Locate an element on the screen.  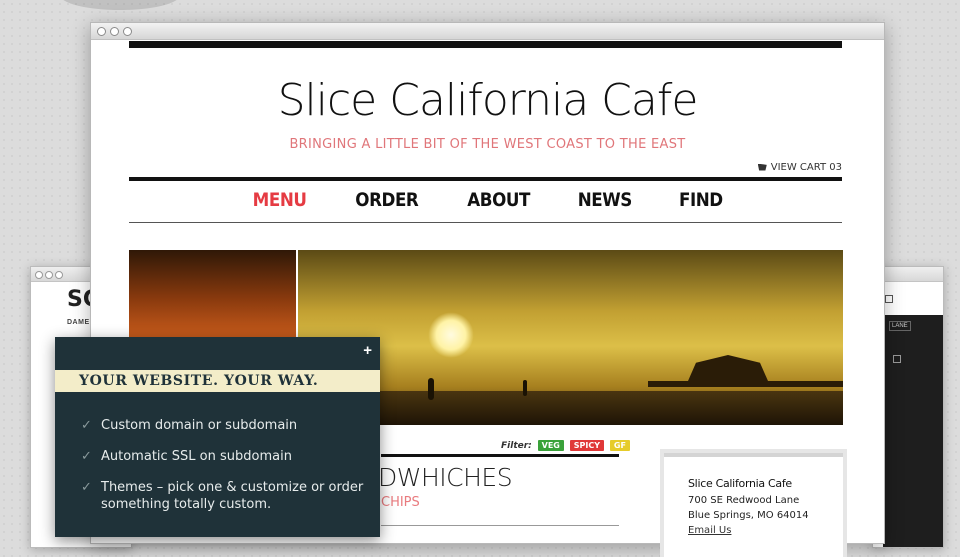
view-cart-label: VIEW CART is located at coordinates (798, 167).